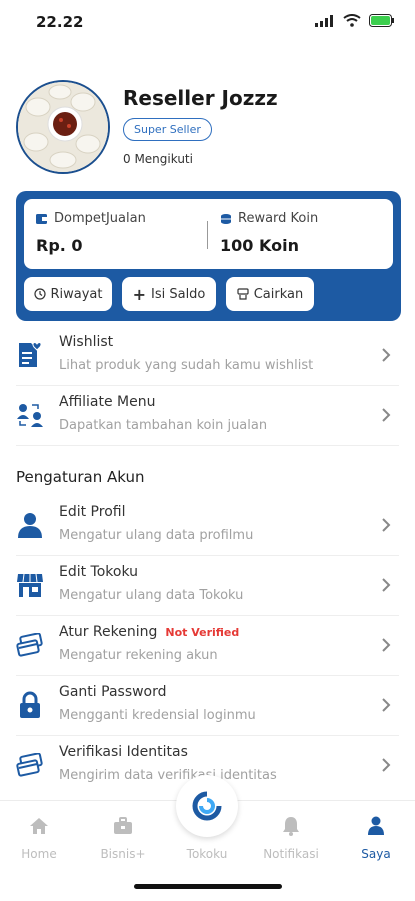  I want to click on cairkan-button: Cairkan, so click(270, 294).